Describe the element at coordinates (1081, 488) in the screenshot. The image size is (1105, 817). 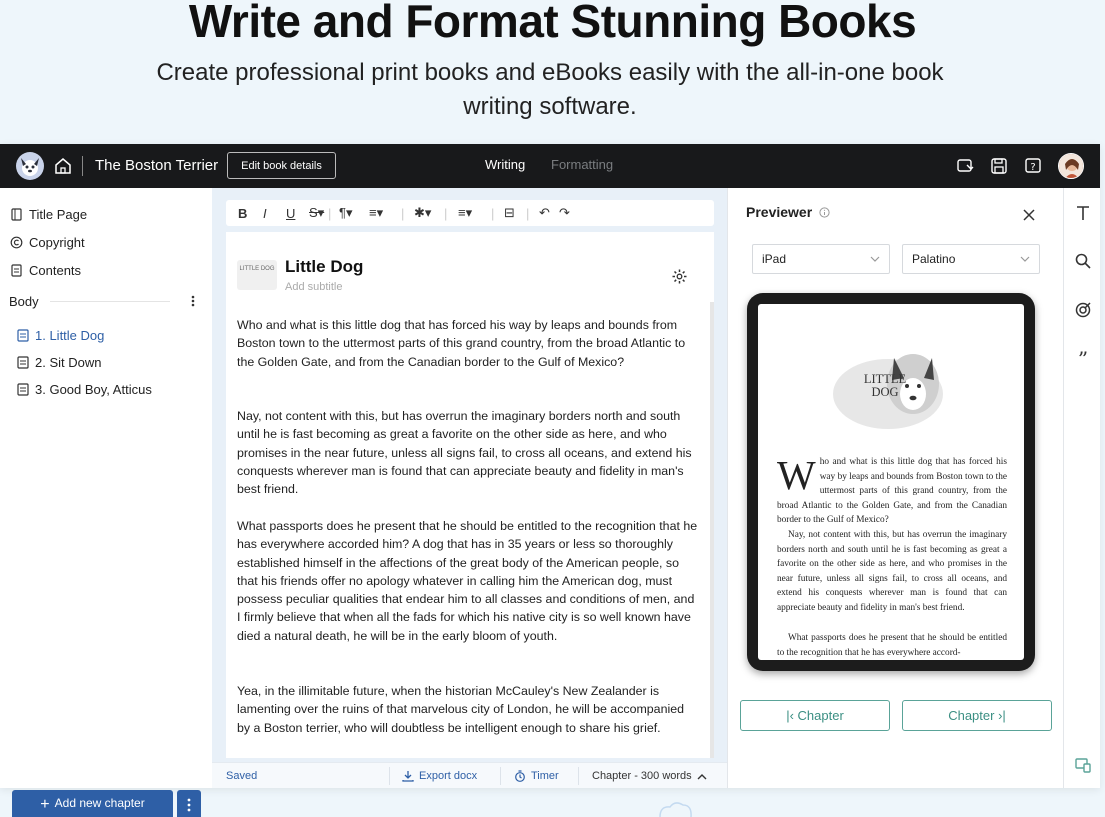
I see `right-tool-rail: ”` at that location.